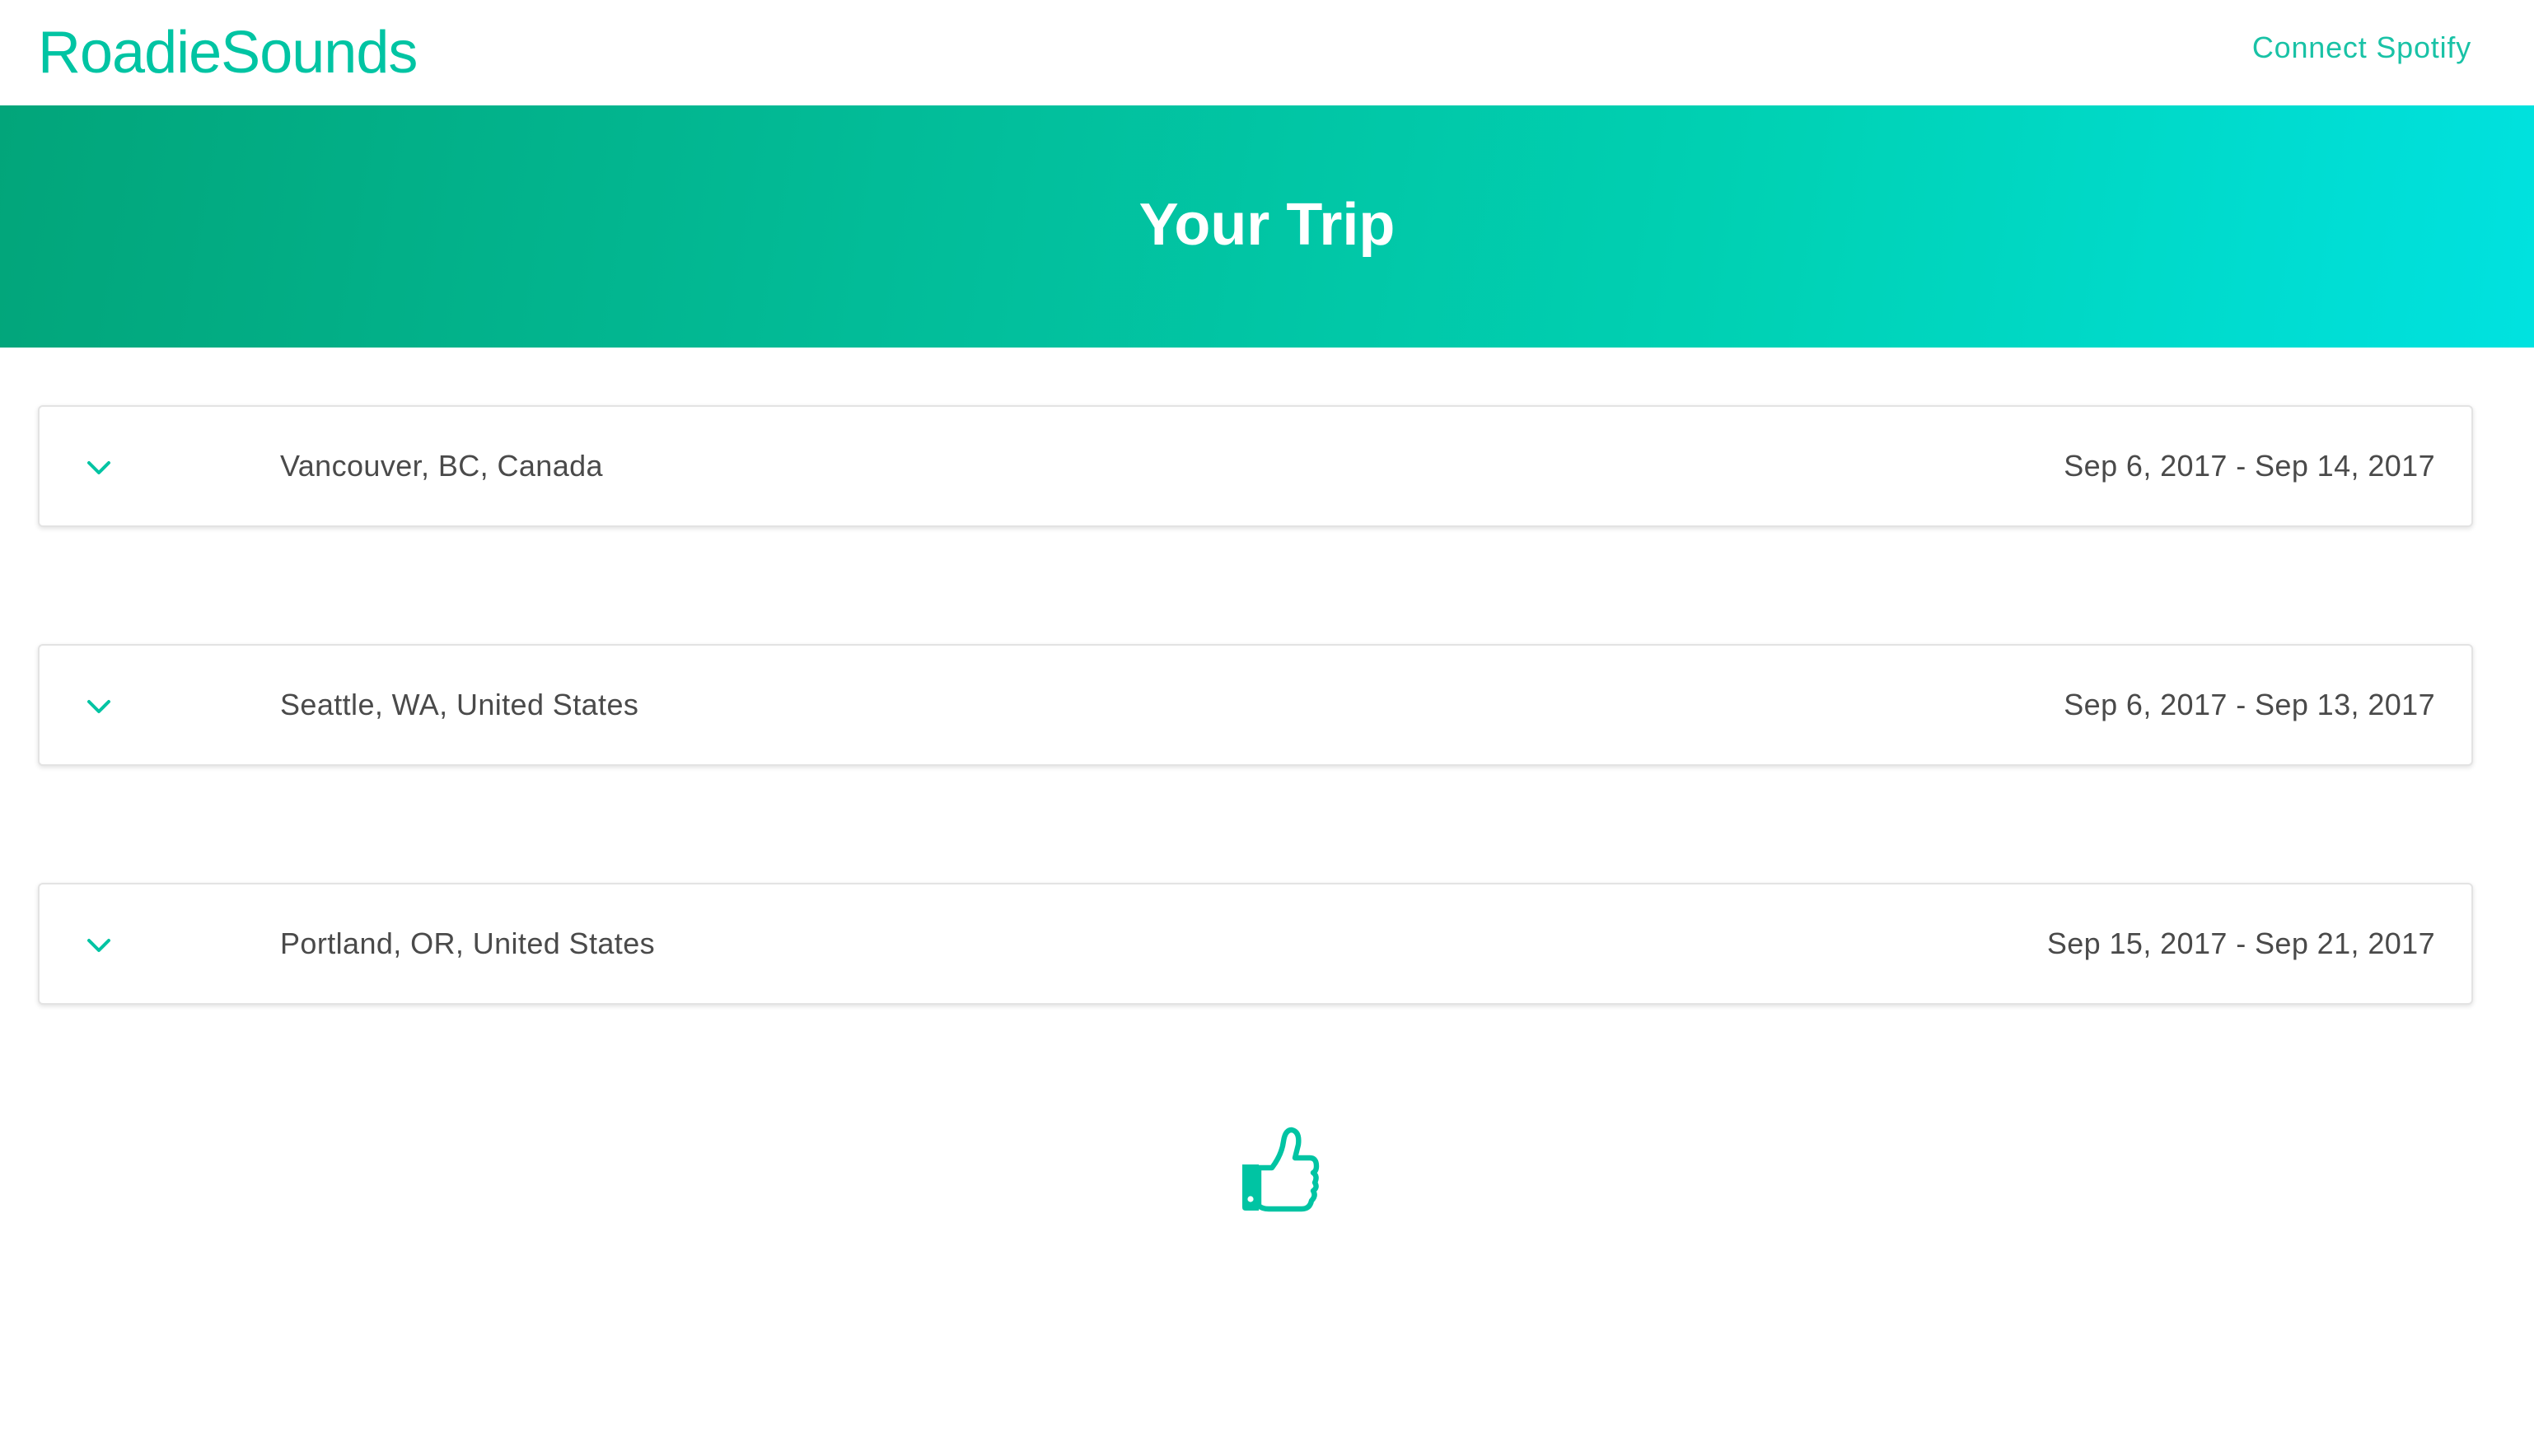 The image size is (2534, 1456). I want to click on trip-dates: Sep 15, 2017 - Sep 21, 2017, so click(2240, 943).